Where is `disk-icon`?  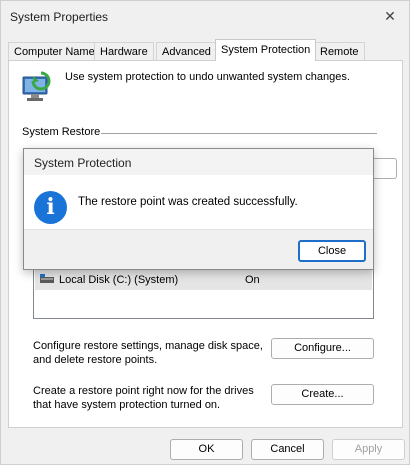
disk-icon is located at coordinates (47, 278).